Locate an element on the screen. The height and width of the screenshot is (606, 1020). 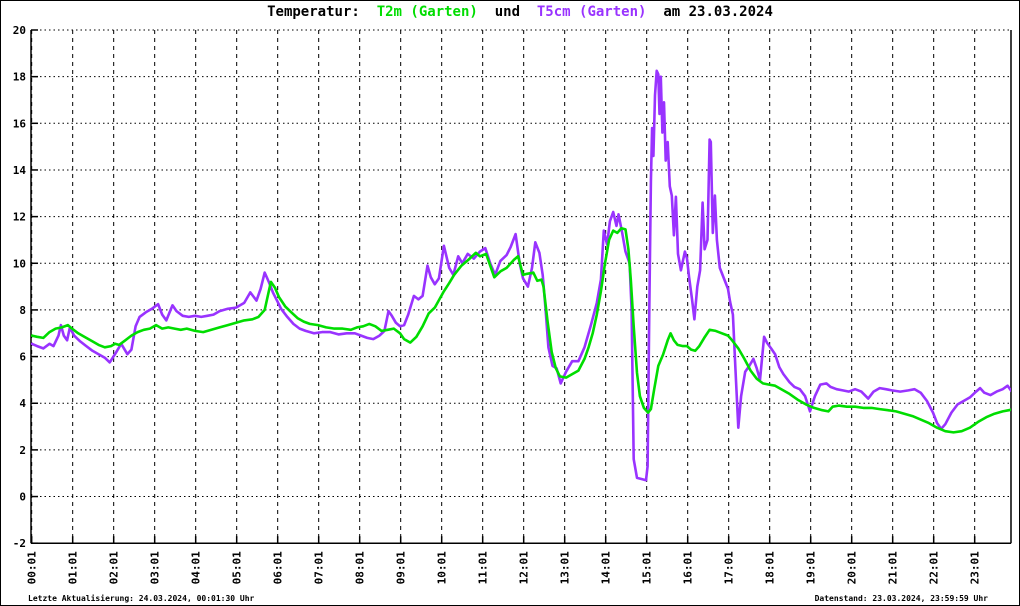
x-axis-label: 12:01 is located at coordinates (524, 567).